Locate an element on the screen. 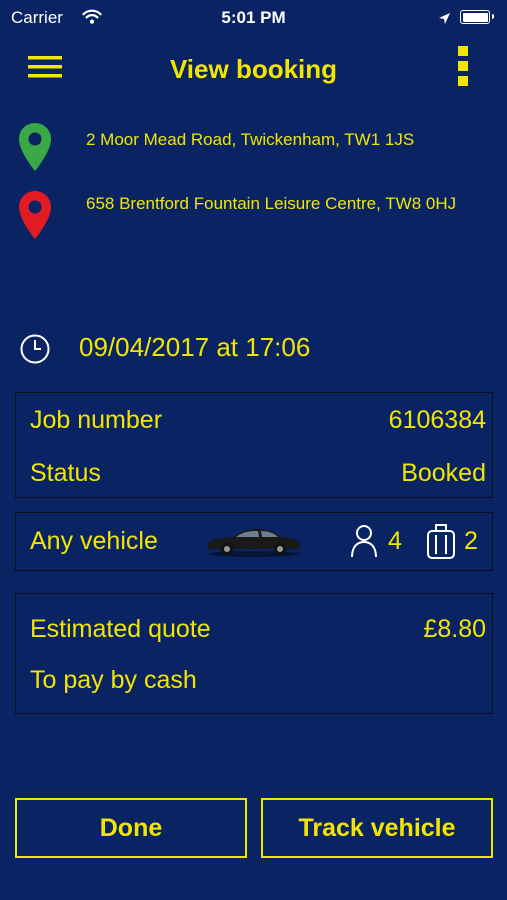 Image resolution: width=507 pixels, height=900 pixels. status-label: Status is located at coordinates (65, 473).